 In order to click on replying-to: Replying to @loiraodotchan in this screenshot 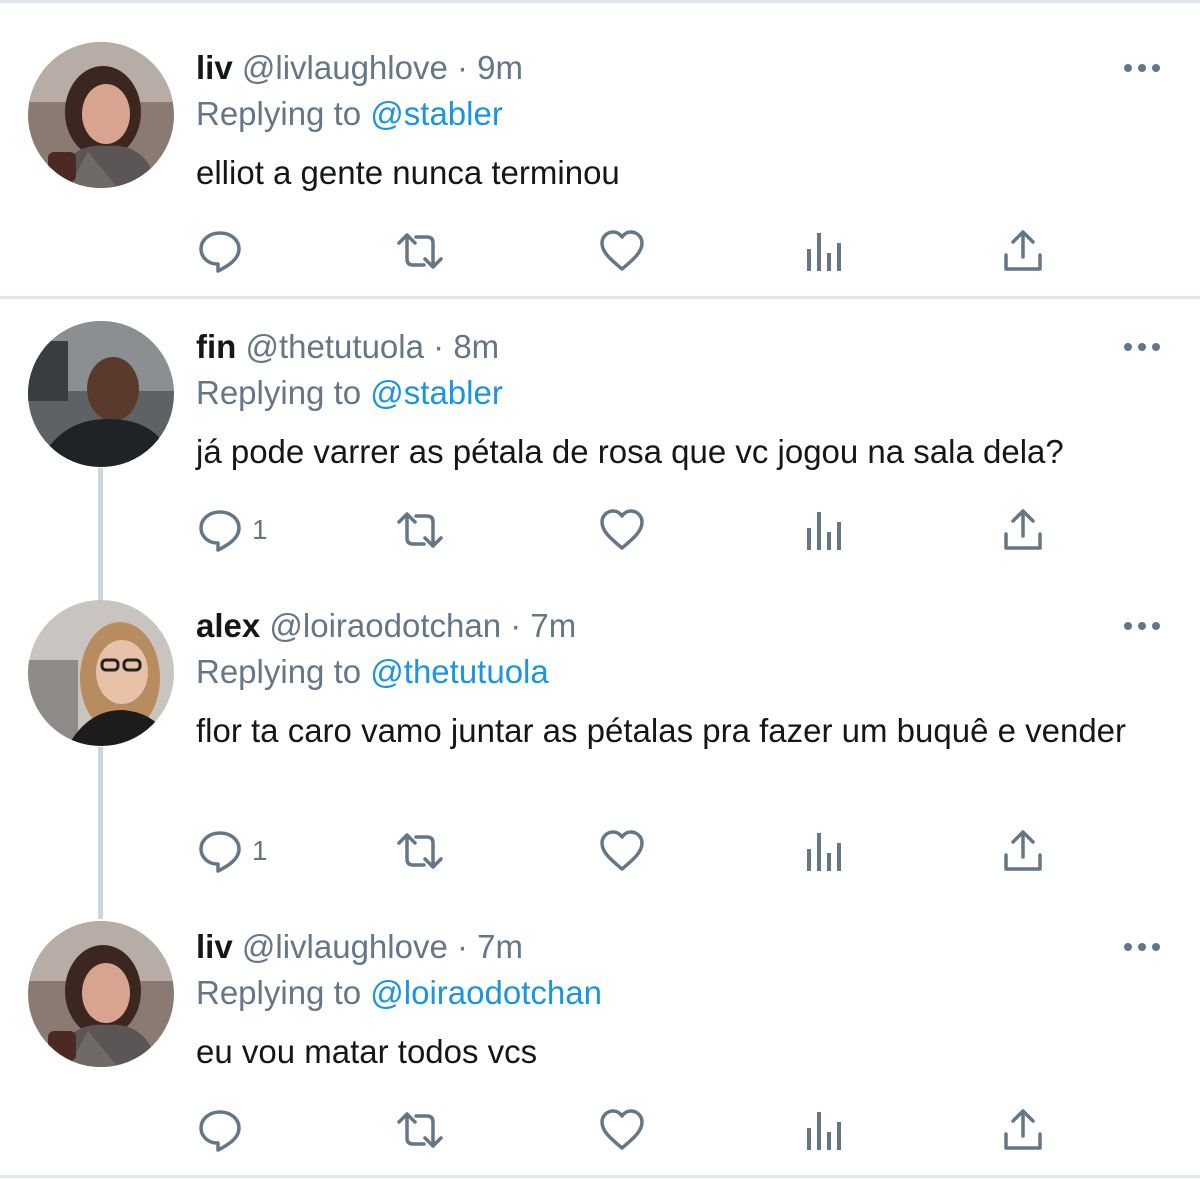, I will do `click(399, 993)`.